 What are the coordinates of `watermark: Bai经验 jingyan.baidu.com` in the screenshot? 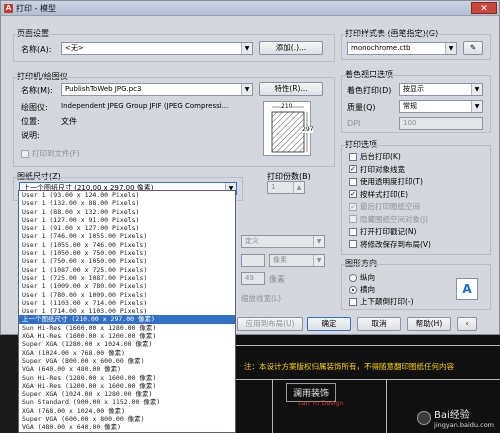 It's located at (455, 417).